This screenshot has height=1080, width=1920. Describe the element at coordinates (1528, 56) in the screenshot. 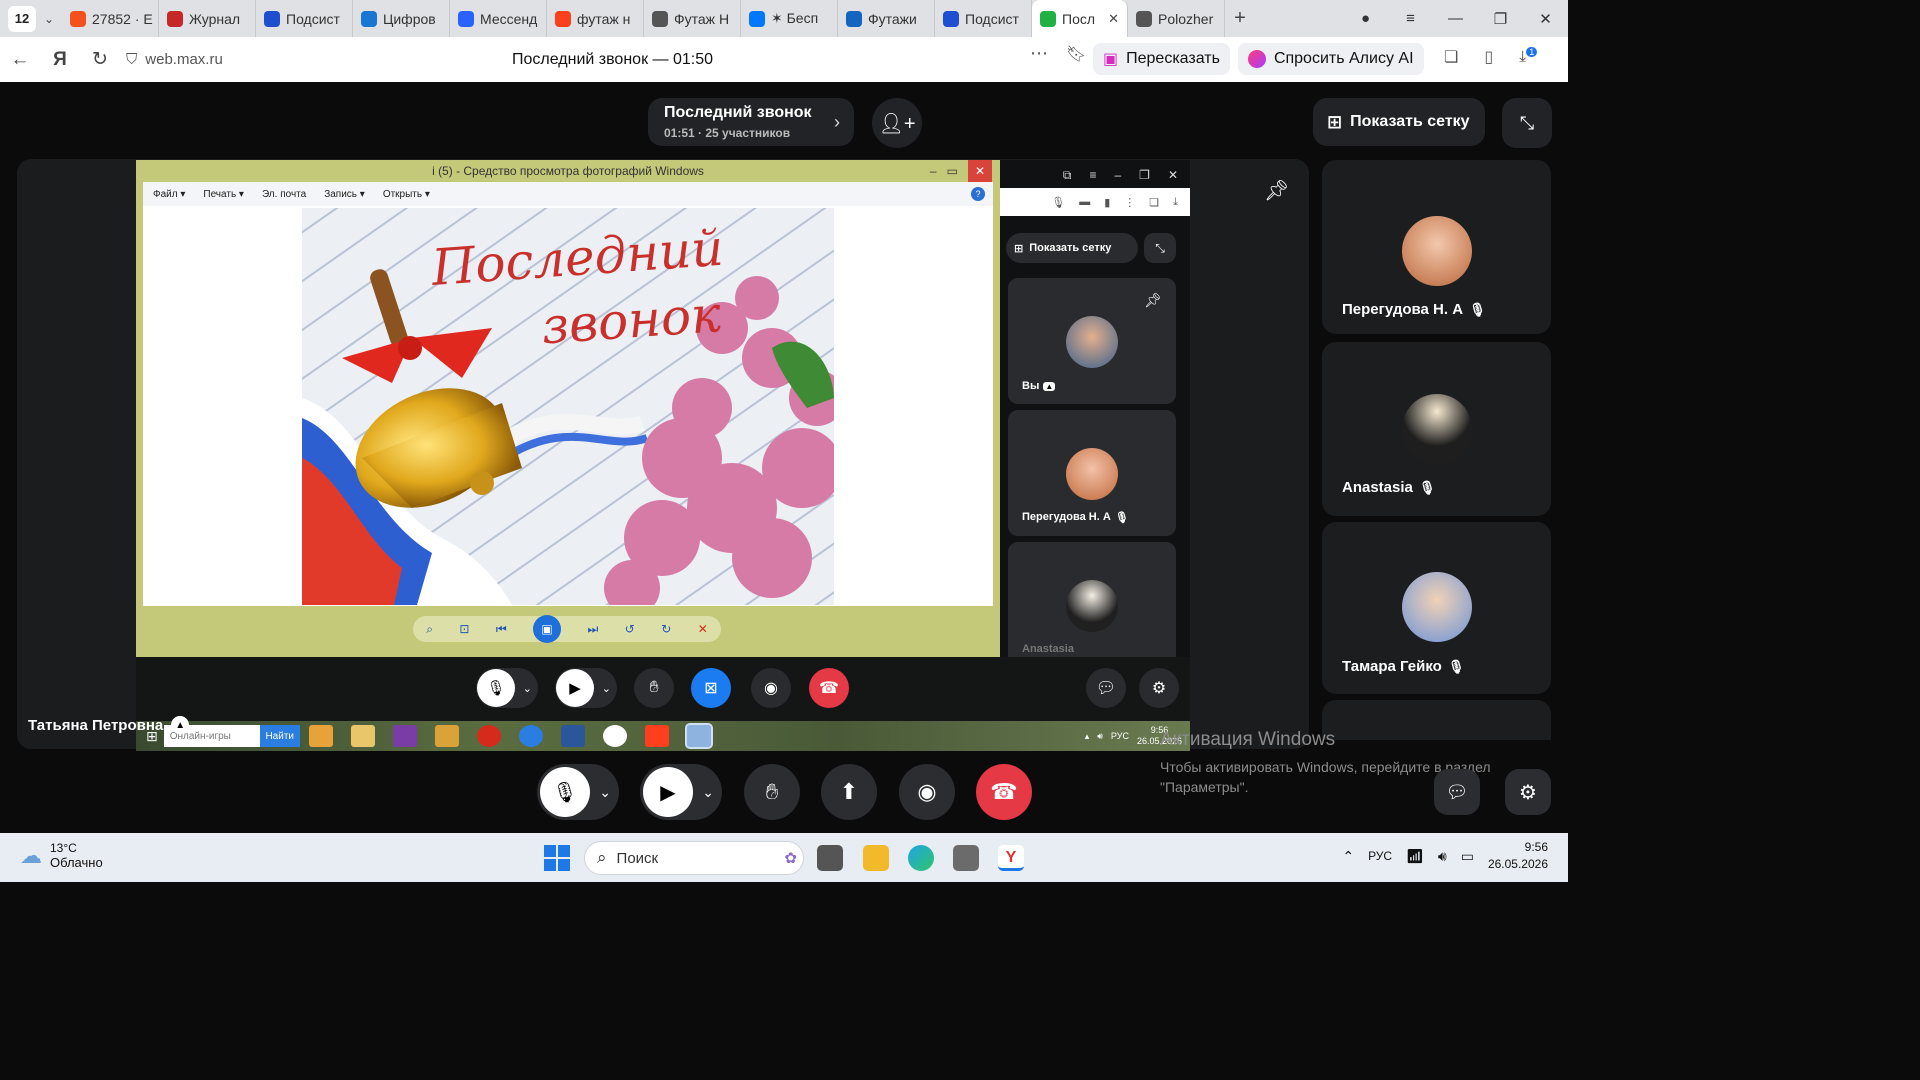

I see `downloads-icon: ⤓ 1` at that location.